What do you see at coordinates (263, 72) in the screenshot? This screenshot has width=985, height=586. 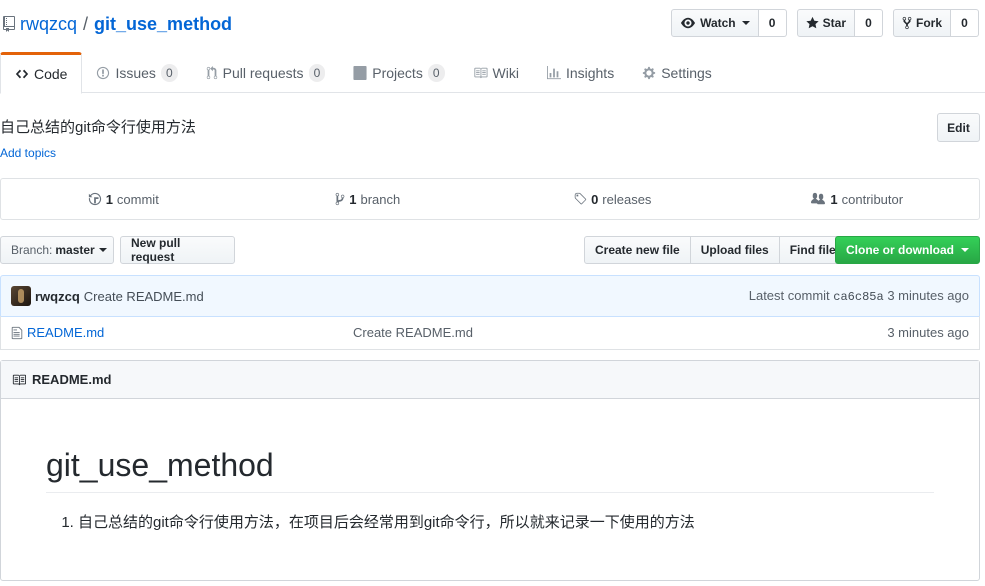 I see `tab-pull-requests-label: Pull requests` at bounding box center [263, 72].